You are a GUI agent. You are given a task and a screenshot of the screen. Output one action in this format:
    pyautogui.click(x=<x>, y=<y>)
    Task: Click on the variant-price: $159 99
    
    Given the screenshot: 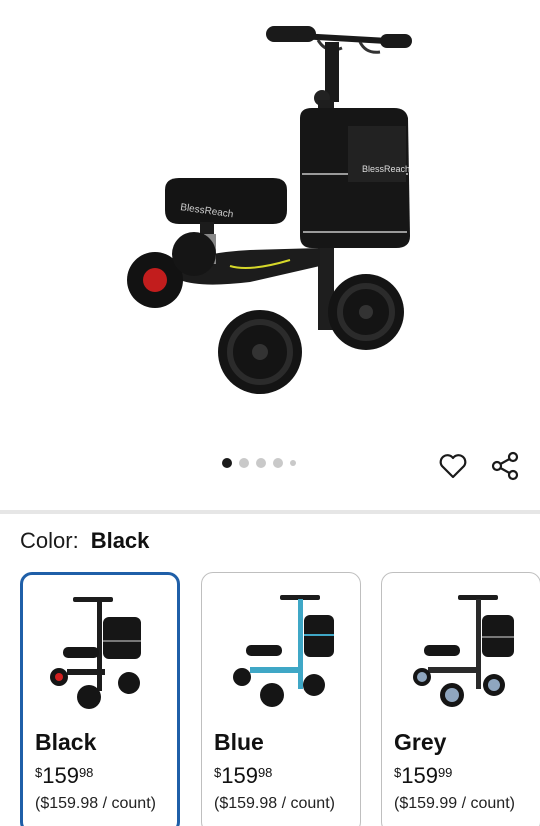 What is the action you would take?
    pyautogui.click(x=423, y=775)
    